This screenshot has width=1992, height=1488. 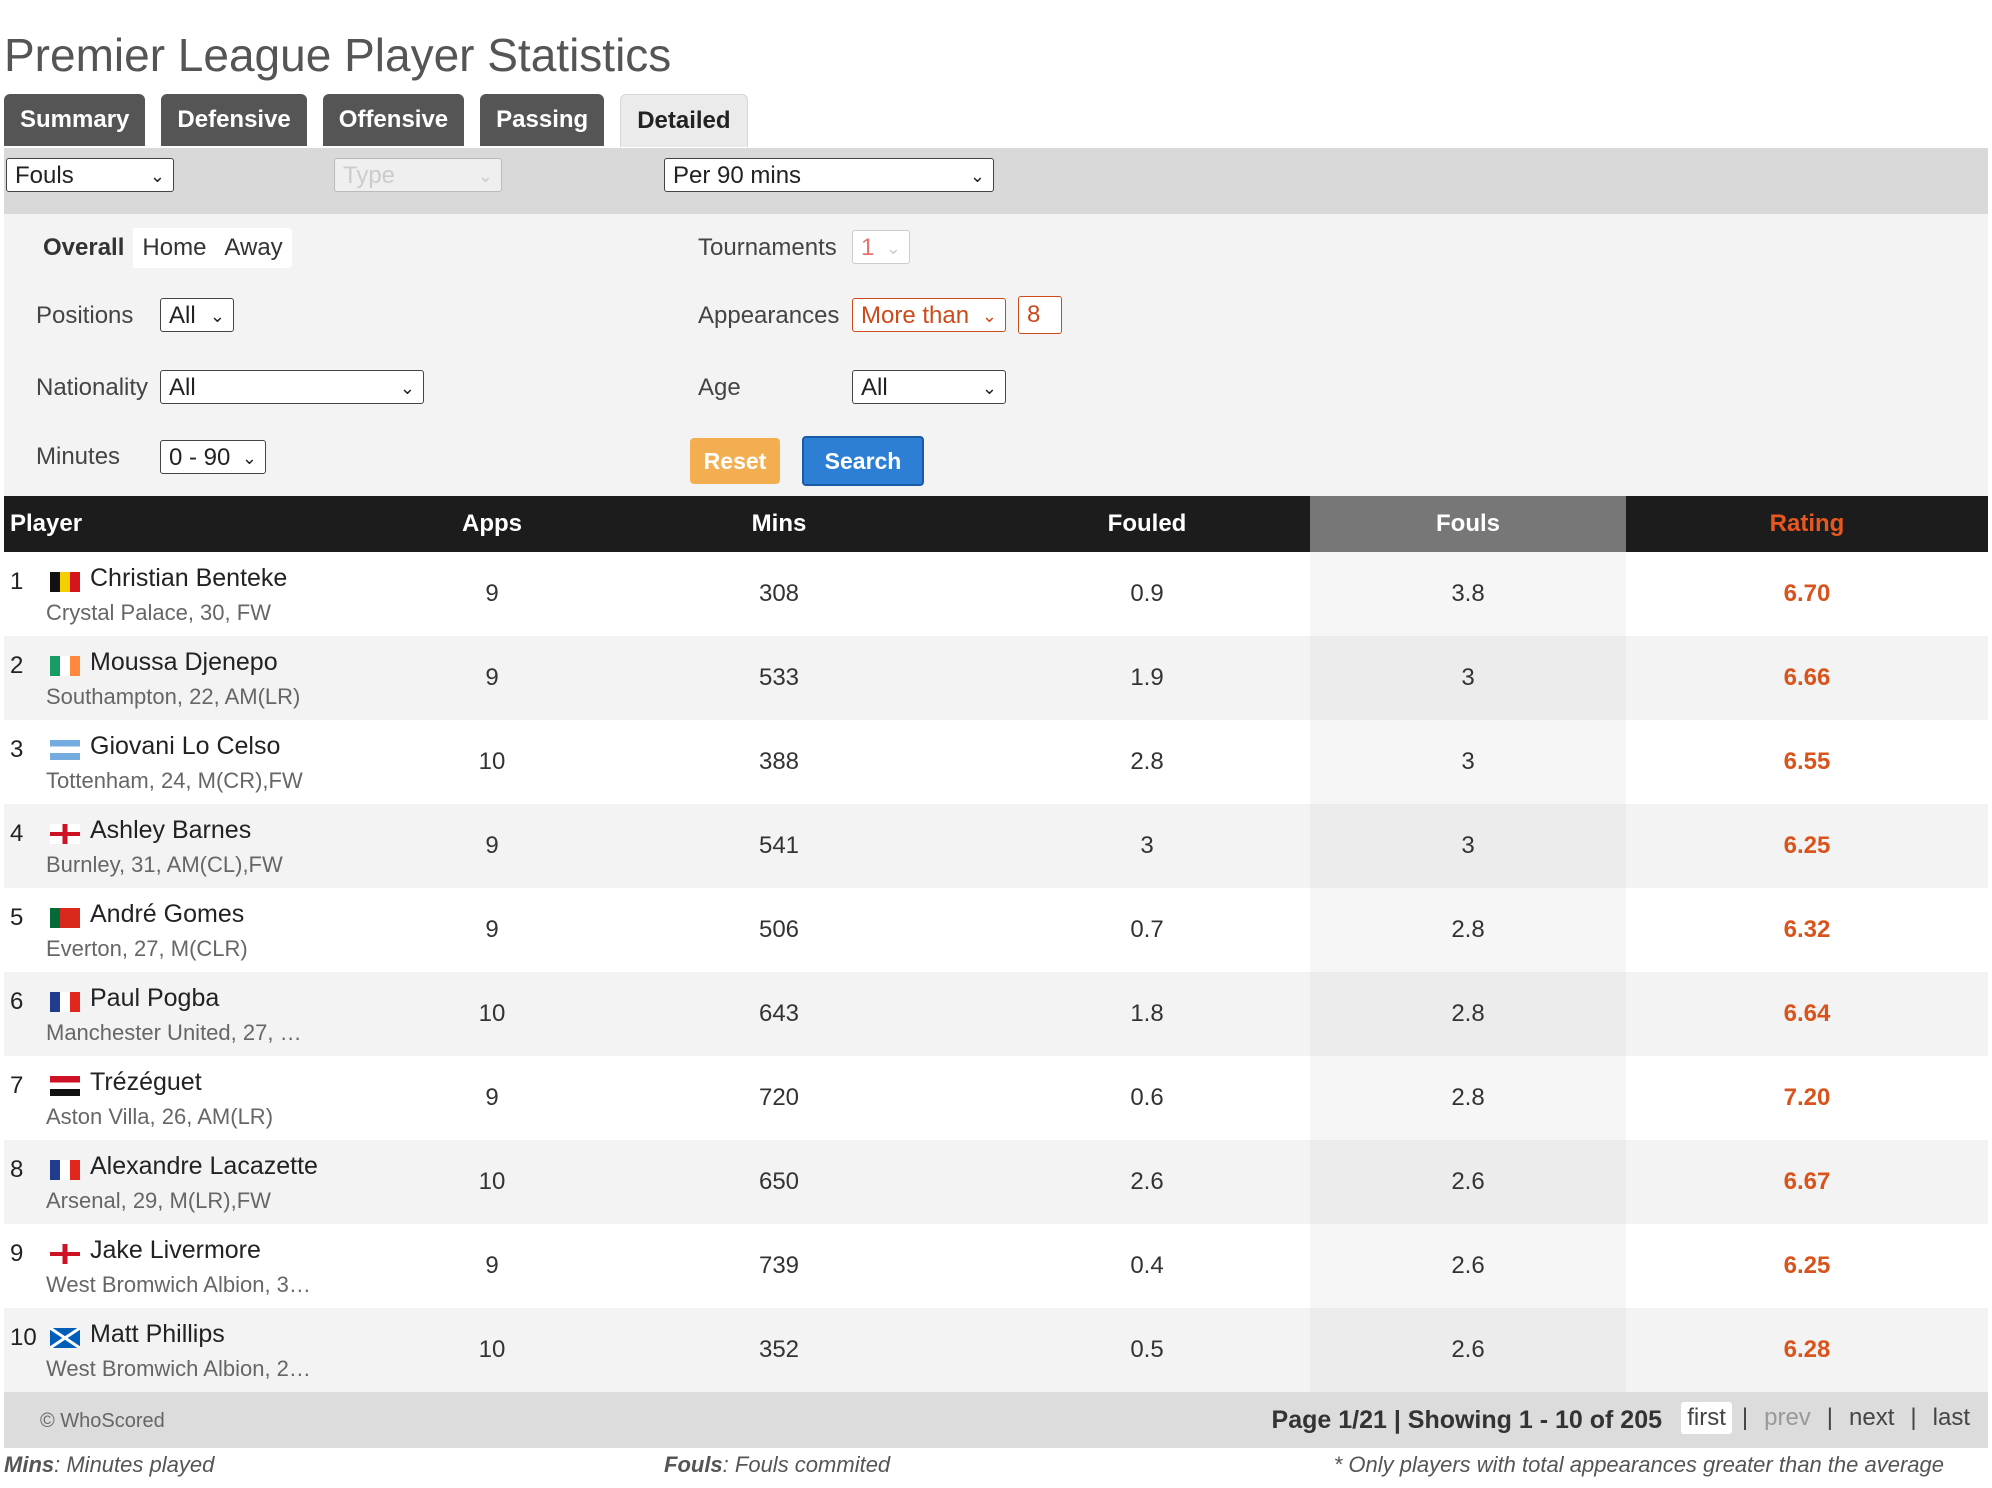 I want to click on tab-offensive: Offensive, so click(x=393, y=120).